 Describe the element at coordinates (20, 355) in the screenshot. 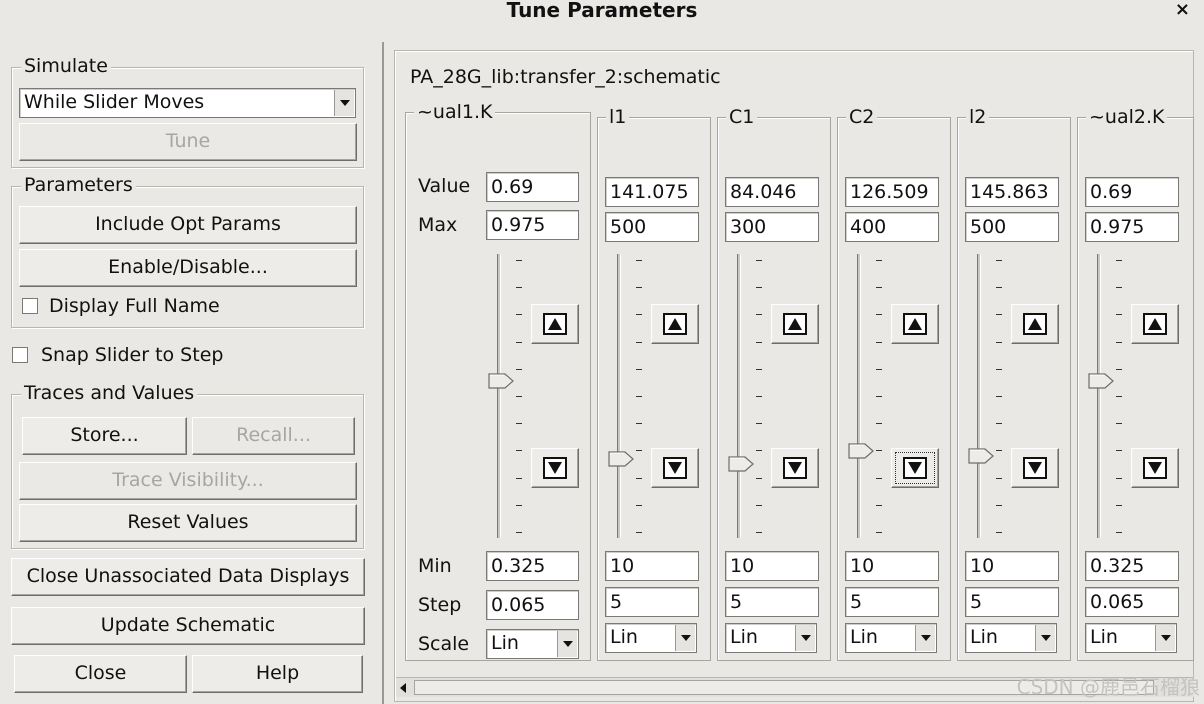

I see `snap-slider-checkbox` at that location.